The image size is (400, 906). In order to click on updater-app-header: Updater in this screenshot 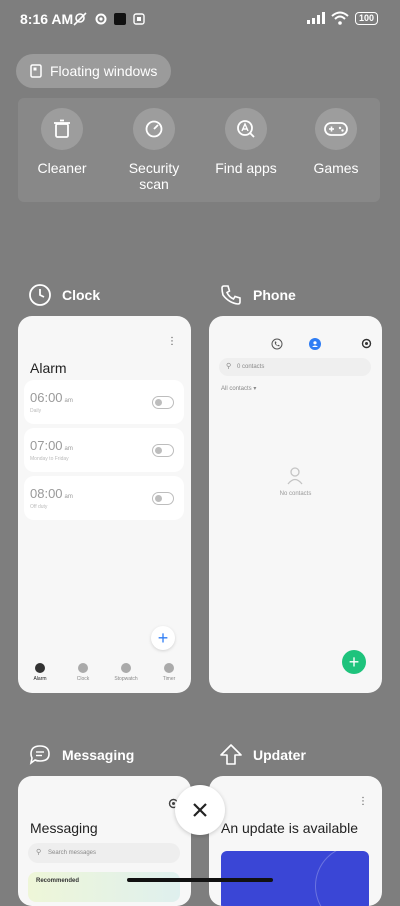, I will do `click(262, 755)`.